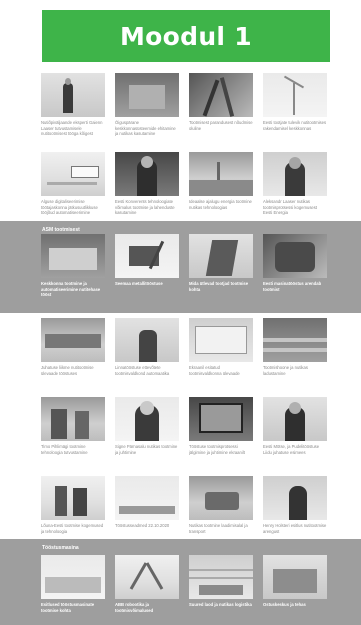 The height and width of the screenshot is (625, 361). I want to click on video-caption: Mida ütlevad tootjad tootmise kohta, so click(219, 286).